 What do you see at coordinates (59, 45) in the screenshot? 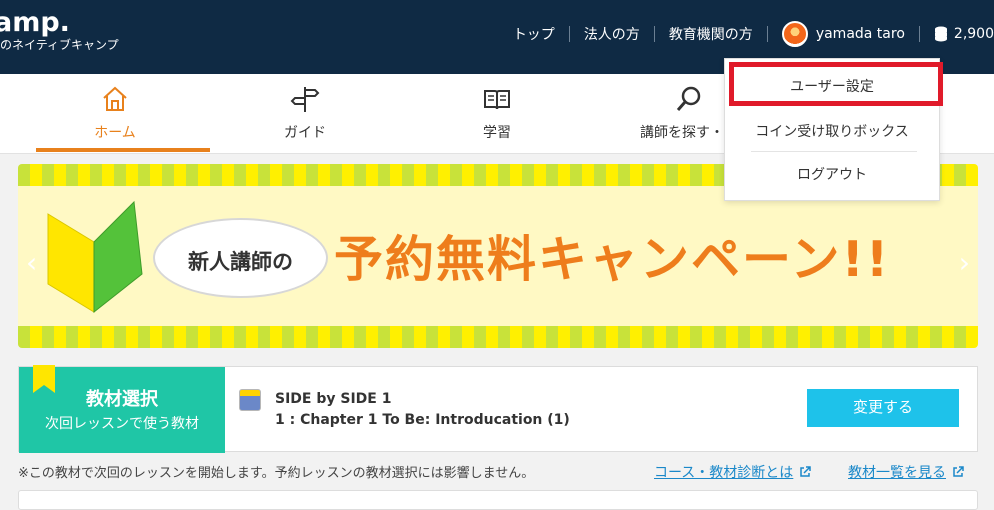
I see `brand-tagline: のネイティブキャンプ` at bounding box center [59, 45].